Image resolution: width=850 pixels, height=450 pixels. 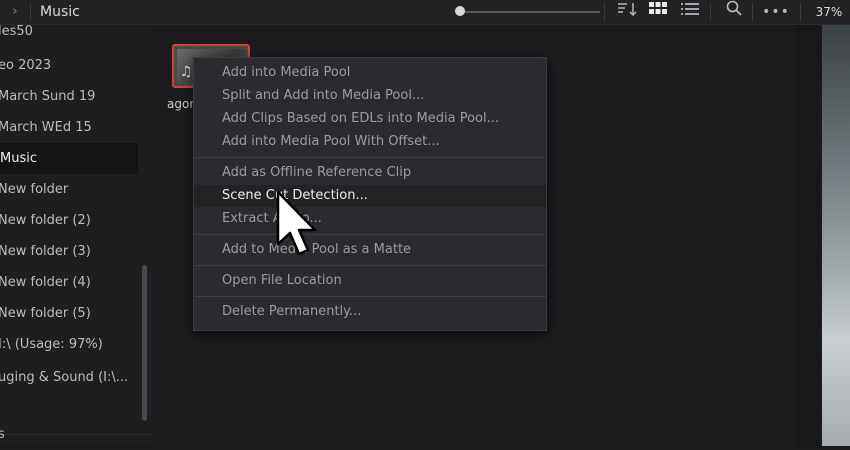 I want to click on sidebar-item: New folder (5), so click(x=68, y=313).